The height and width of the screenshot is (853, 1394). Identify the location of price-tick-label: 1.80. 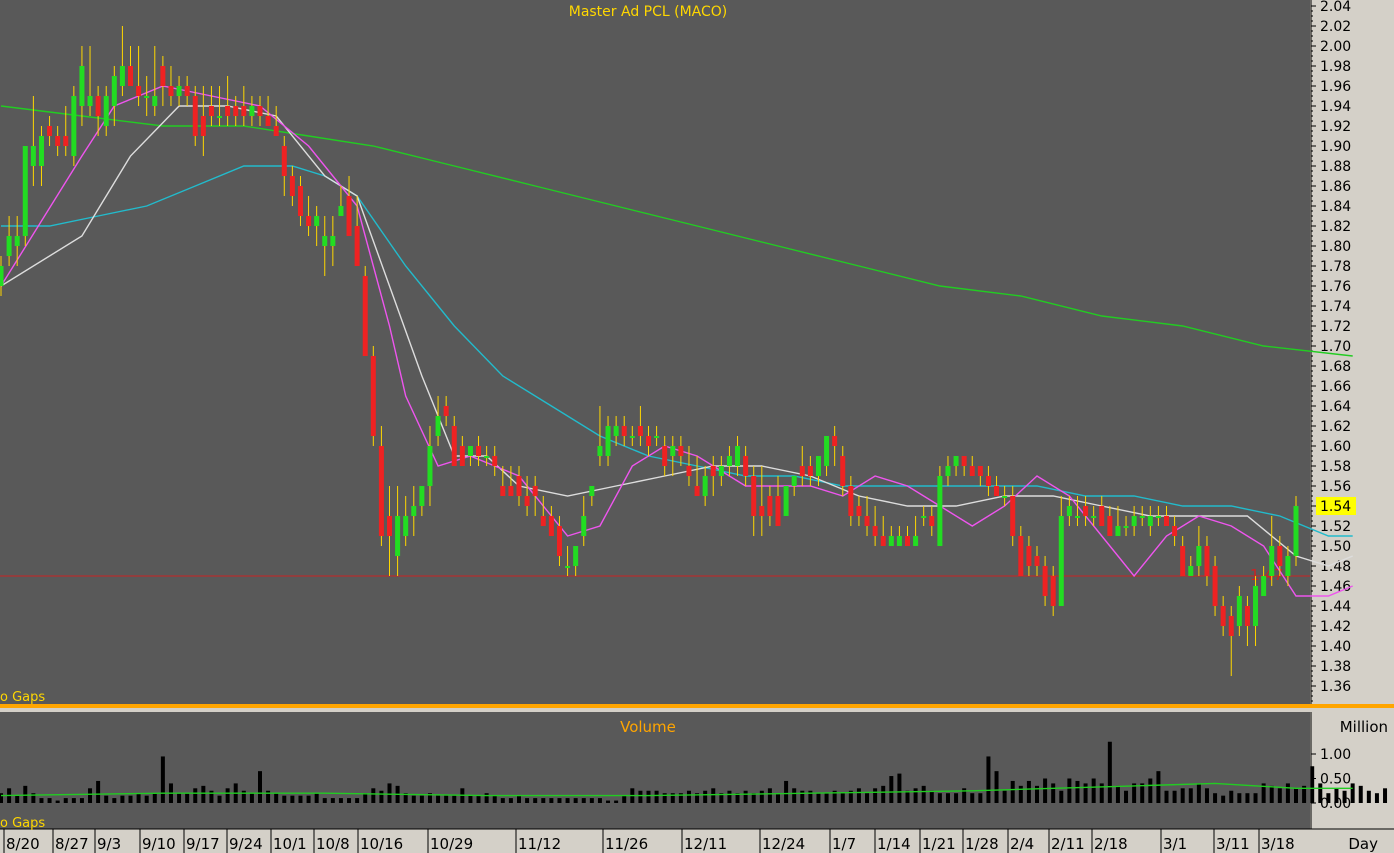
(1335, 247).